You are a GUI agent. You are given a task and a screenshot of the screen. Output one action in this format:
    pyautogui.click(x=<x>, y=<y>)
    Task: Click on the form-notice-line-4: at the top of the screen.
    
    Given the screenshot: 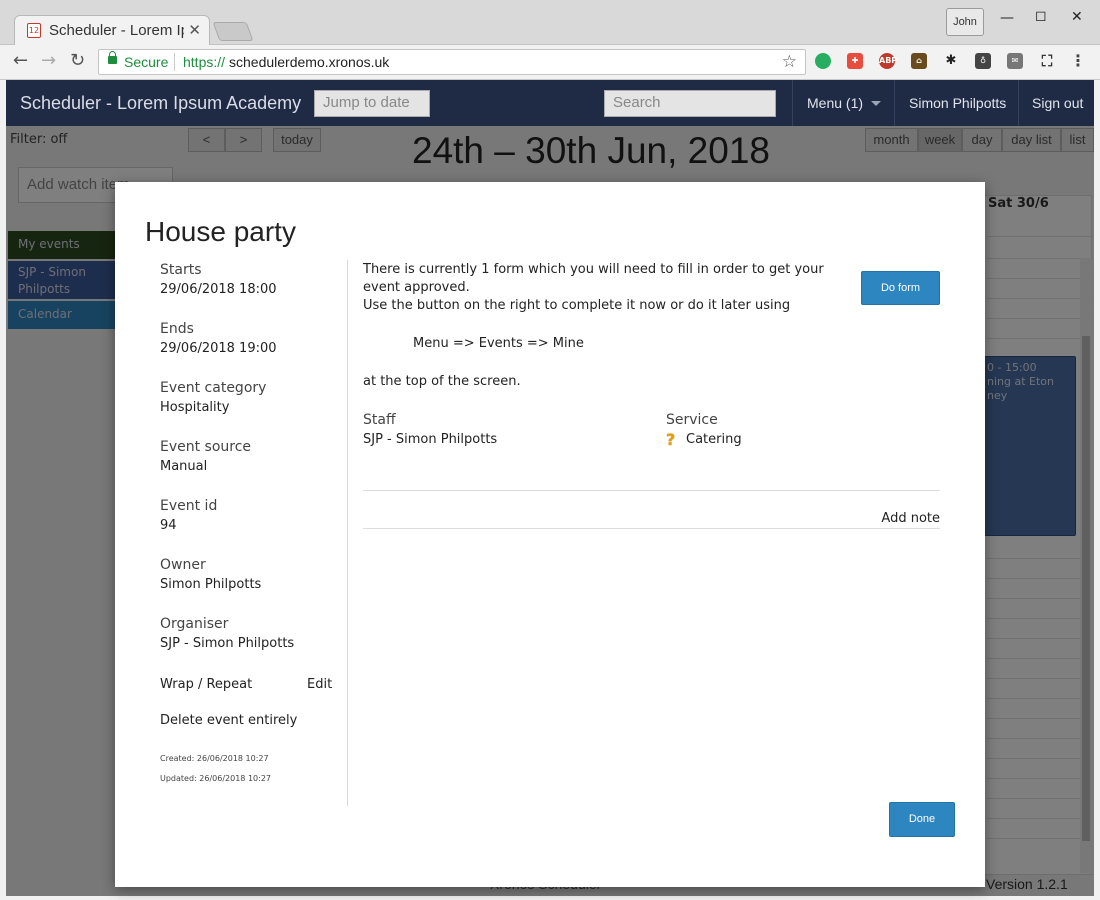 What is the action you would take?
    pyautogui.click(x=442, y=381)
    